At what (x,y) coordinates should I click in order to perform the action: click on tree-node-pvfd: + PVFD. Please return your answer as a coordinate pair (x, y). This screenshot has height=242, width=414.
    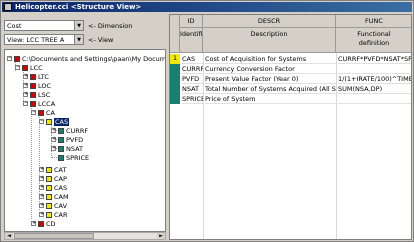
    Looking at the image, I should click on (67, 139).